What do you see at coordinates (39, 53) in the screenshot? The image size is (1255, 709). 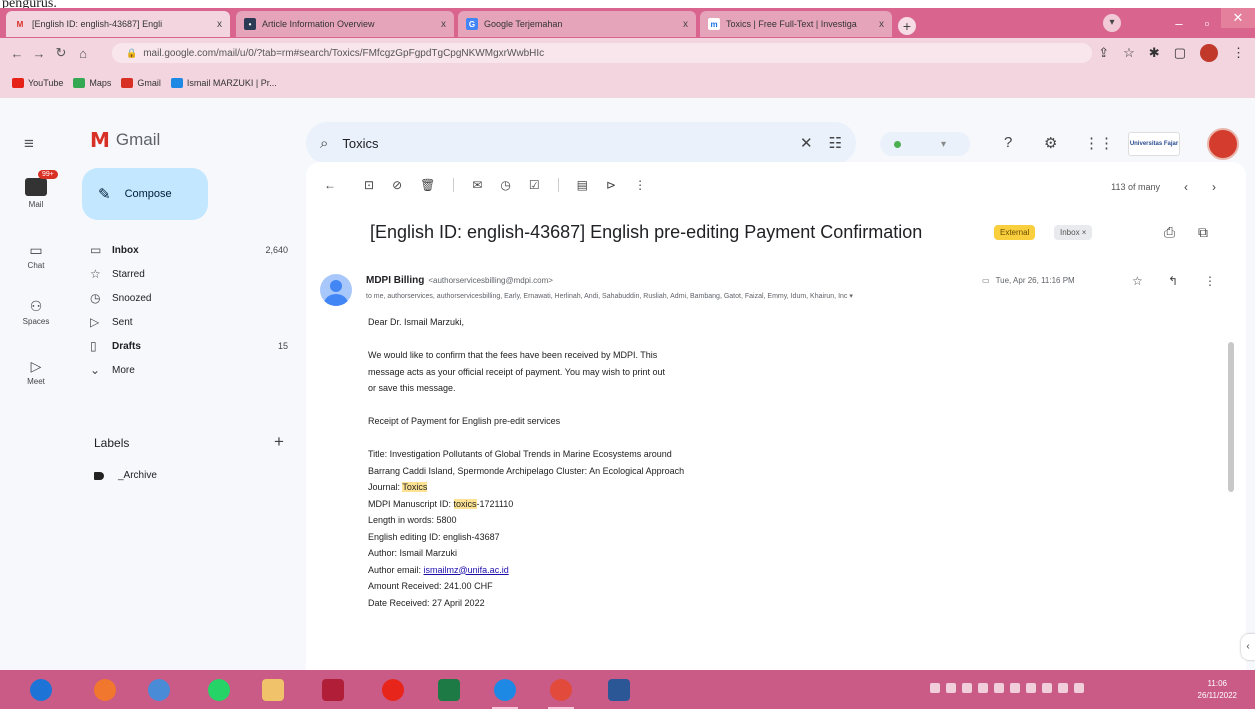 I see `forward-icon: →` at bounding box center [39, 53].